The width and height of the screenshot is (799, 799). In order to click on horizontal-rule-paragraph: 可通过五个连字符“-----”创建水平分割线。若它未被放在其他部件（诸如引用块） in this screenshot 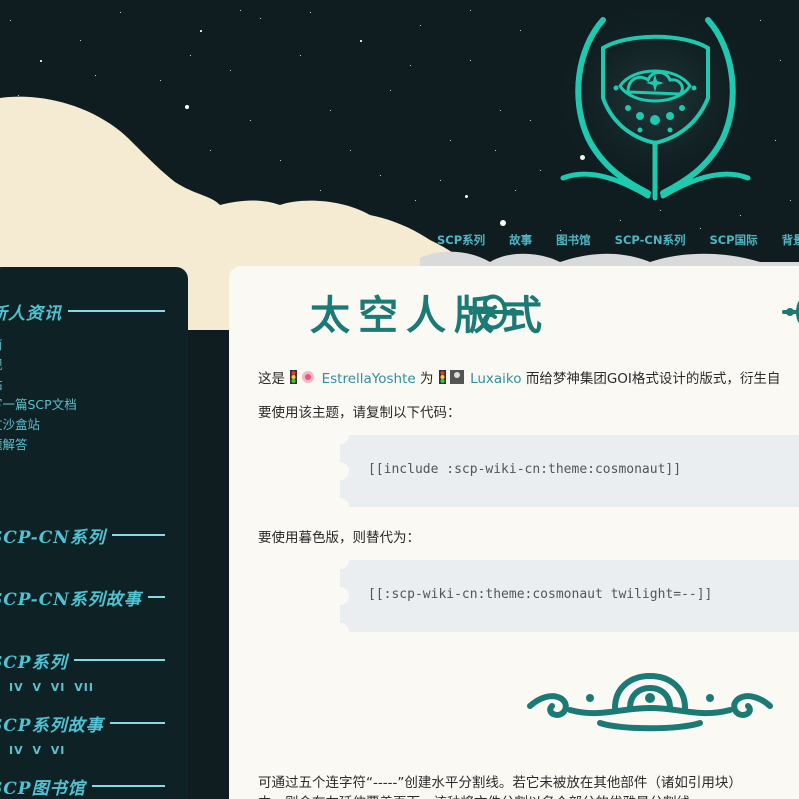, I will do `click(500, 783)`.